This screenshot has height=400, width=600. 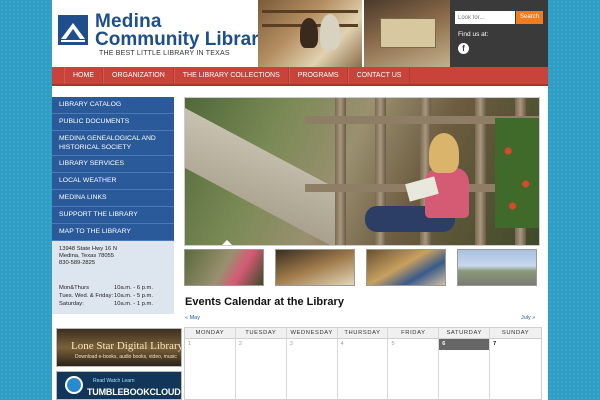 What do you see at coordinates (119, 385) in the screenshot?
I see `tumblebookcloud-banner: Read Watch Learn TUMBLEBOOKCLOUD` at bounding box center [119, 385].